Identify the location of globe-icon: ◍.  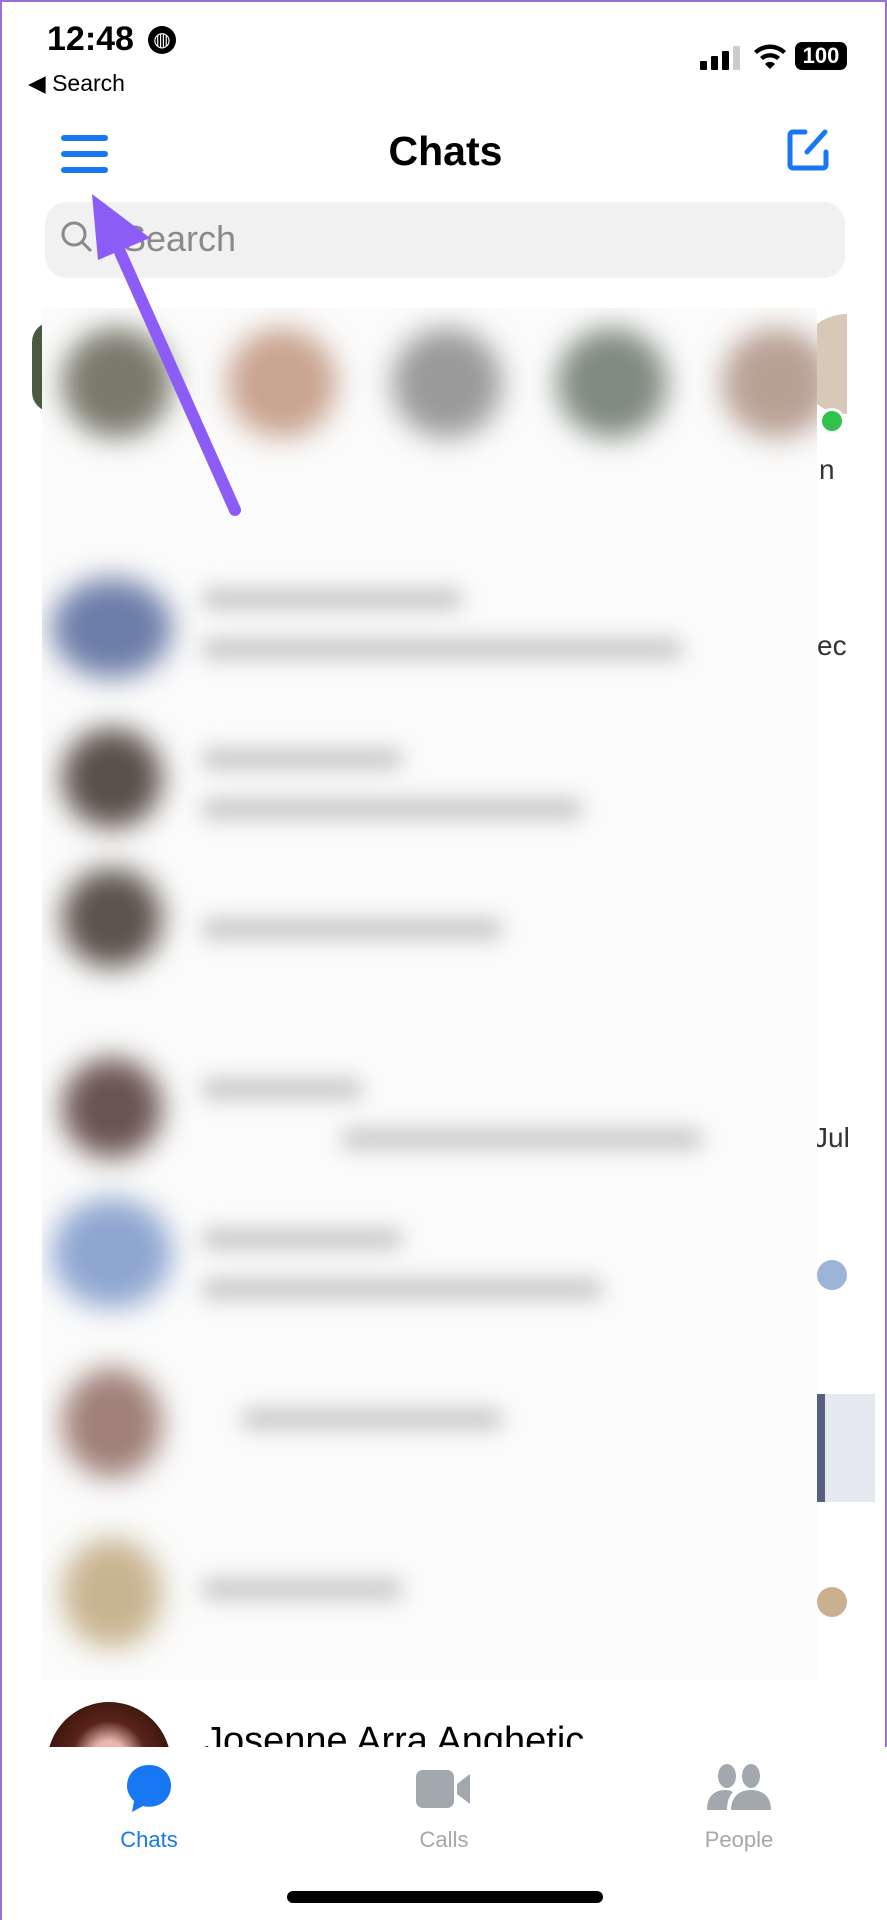
(162, 40).